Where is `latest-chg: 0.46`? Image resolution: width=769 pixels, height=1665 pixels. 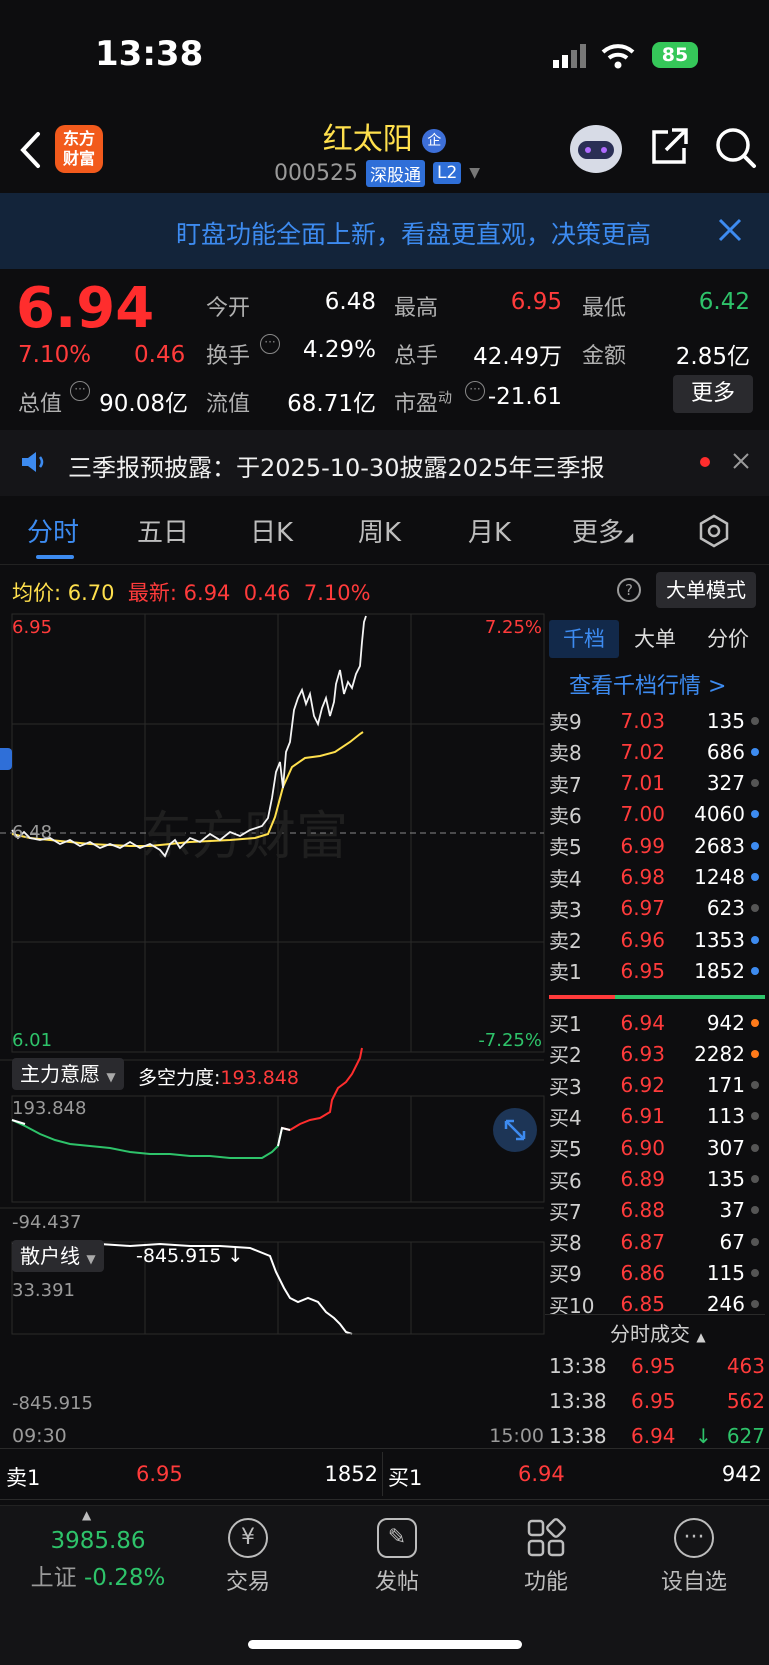 latest-chg: 0.46 is located at coordinates (267, 593).